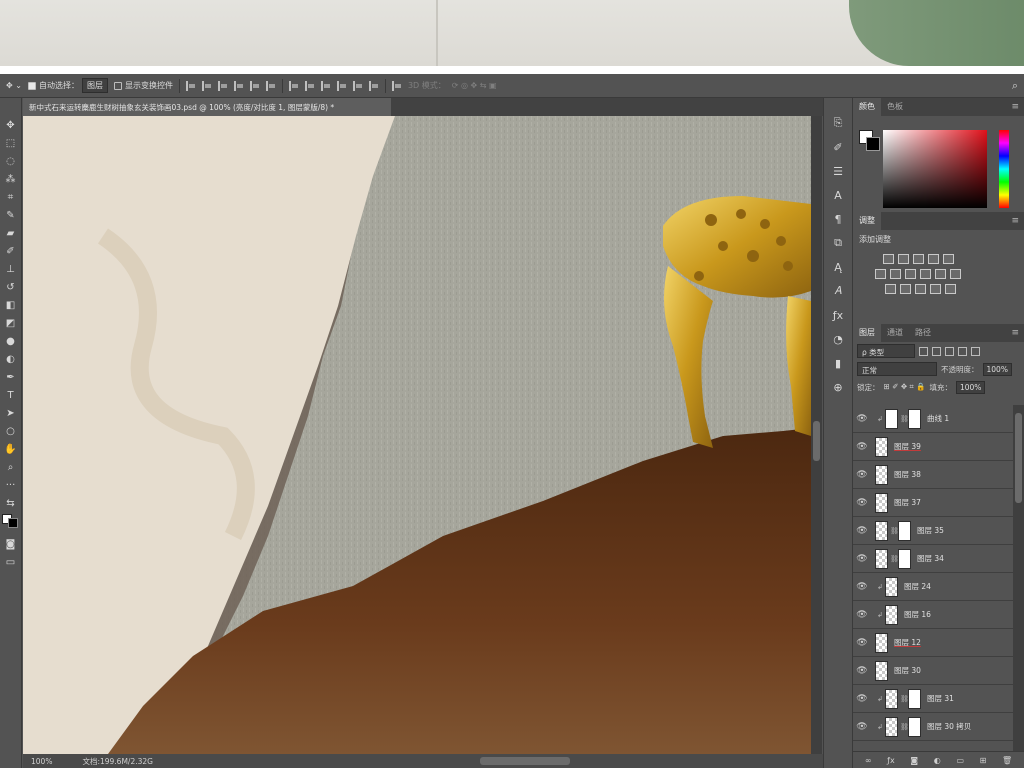 The image size is (1024, 768). What do you see at coordinates (955, 274) in the screenshot?
I see `color-lookup-icon` at bounding box center [955, 274].